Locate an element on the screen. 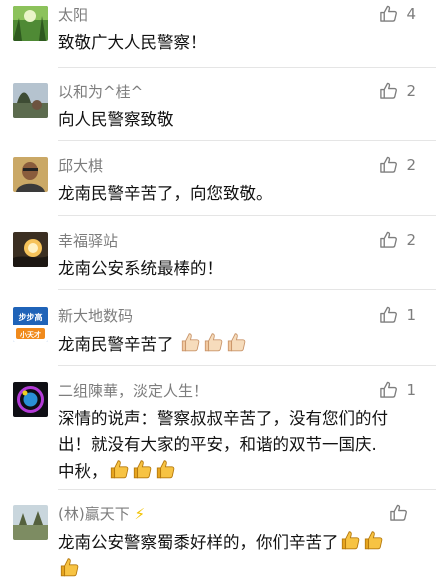 This screenshot has height=583, width=436. avatar: 步步高 小天才 is located at coordinates (30, 324).